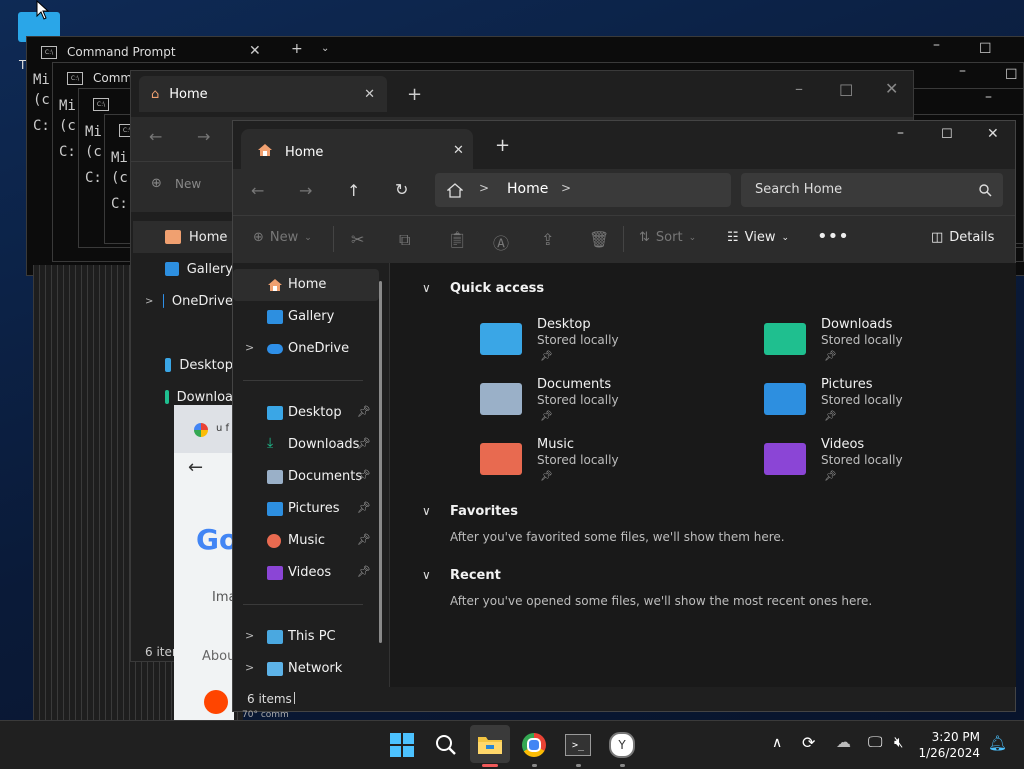 The width and height of the screenshot is (1024, 769). I want to click on system-clock: 3:20 PM 1/26/2024, so click(949, 745).